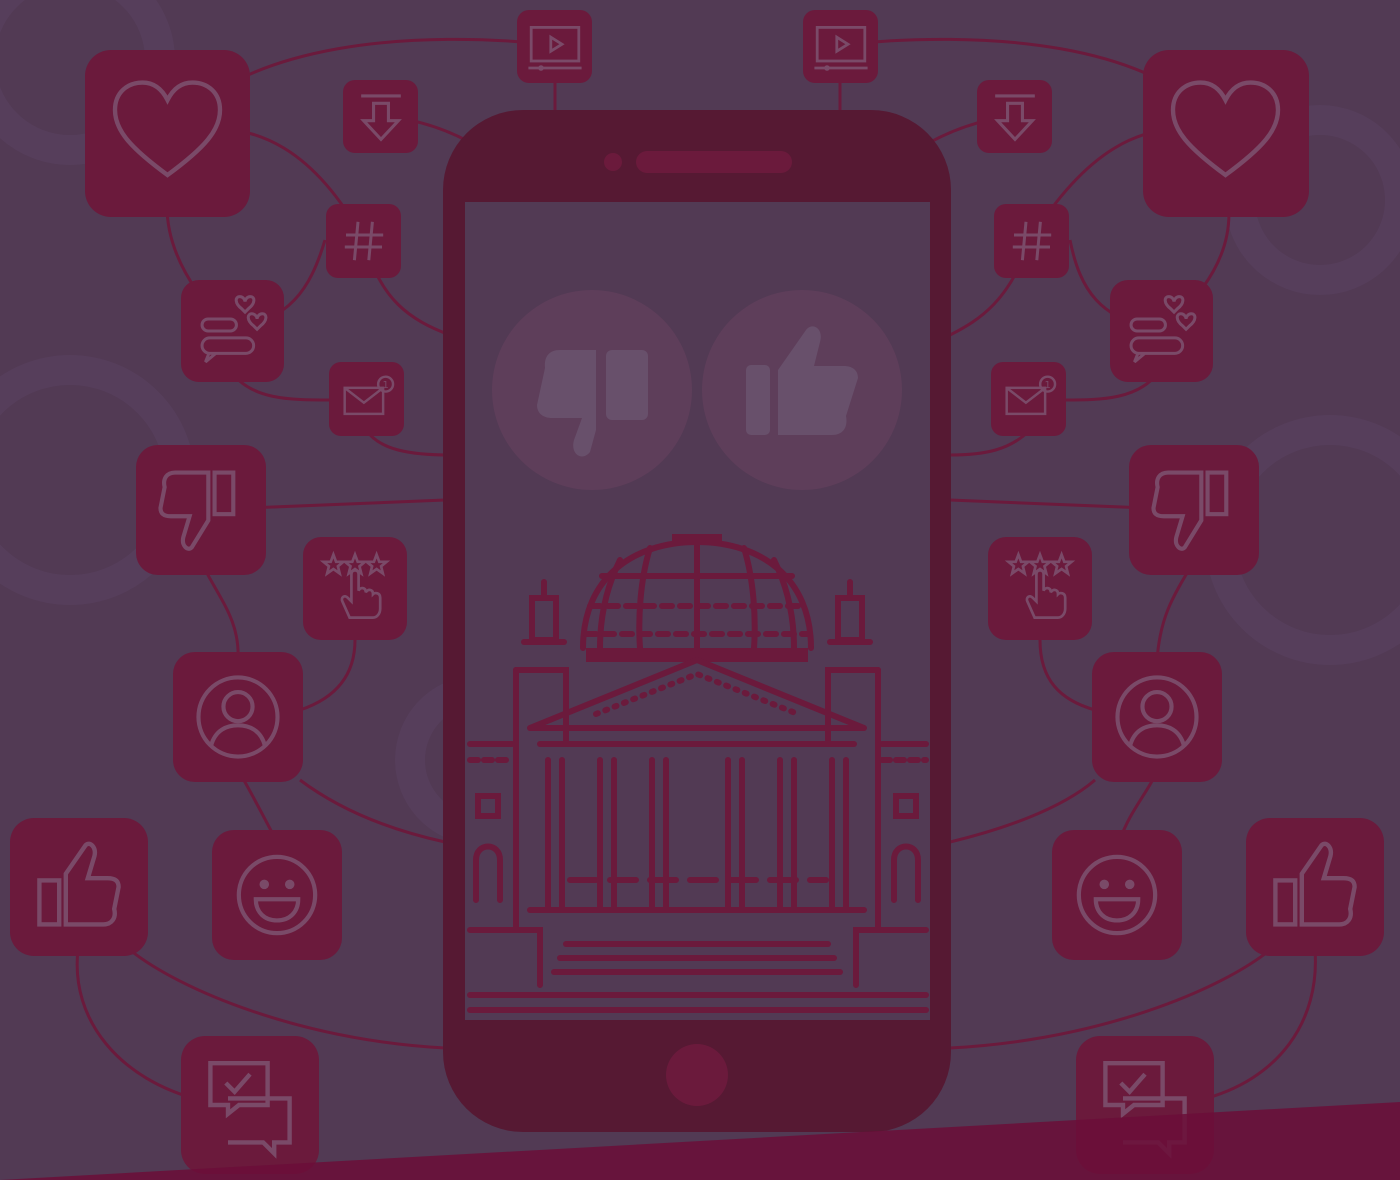 Image resolution: width=1400 pixels, height=1180 pixels. Describe the element at coordinates (363, 241) in the screenshot. I see `tile-hashtag-left` at that location.